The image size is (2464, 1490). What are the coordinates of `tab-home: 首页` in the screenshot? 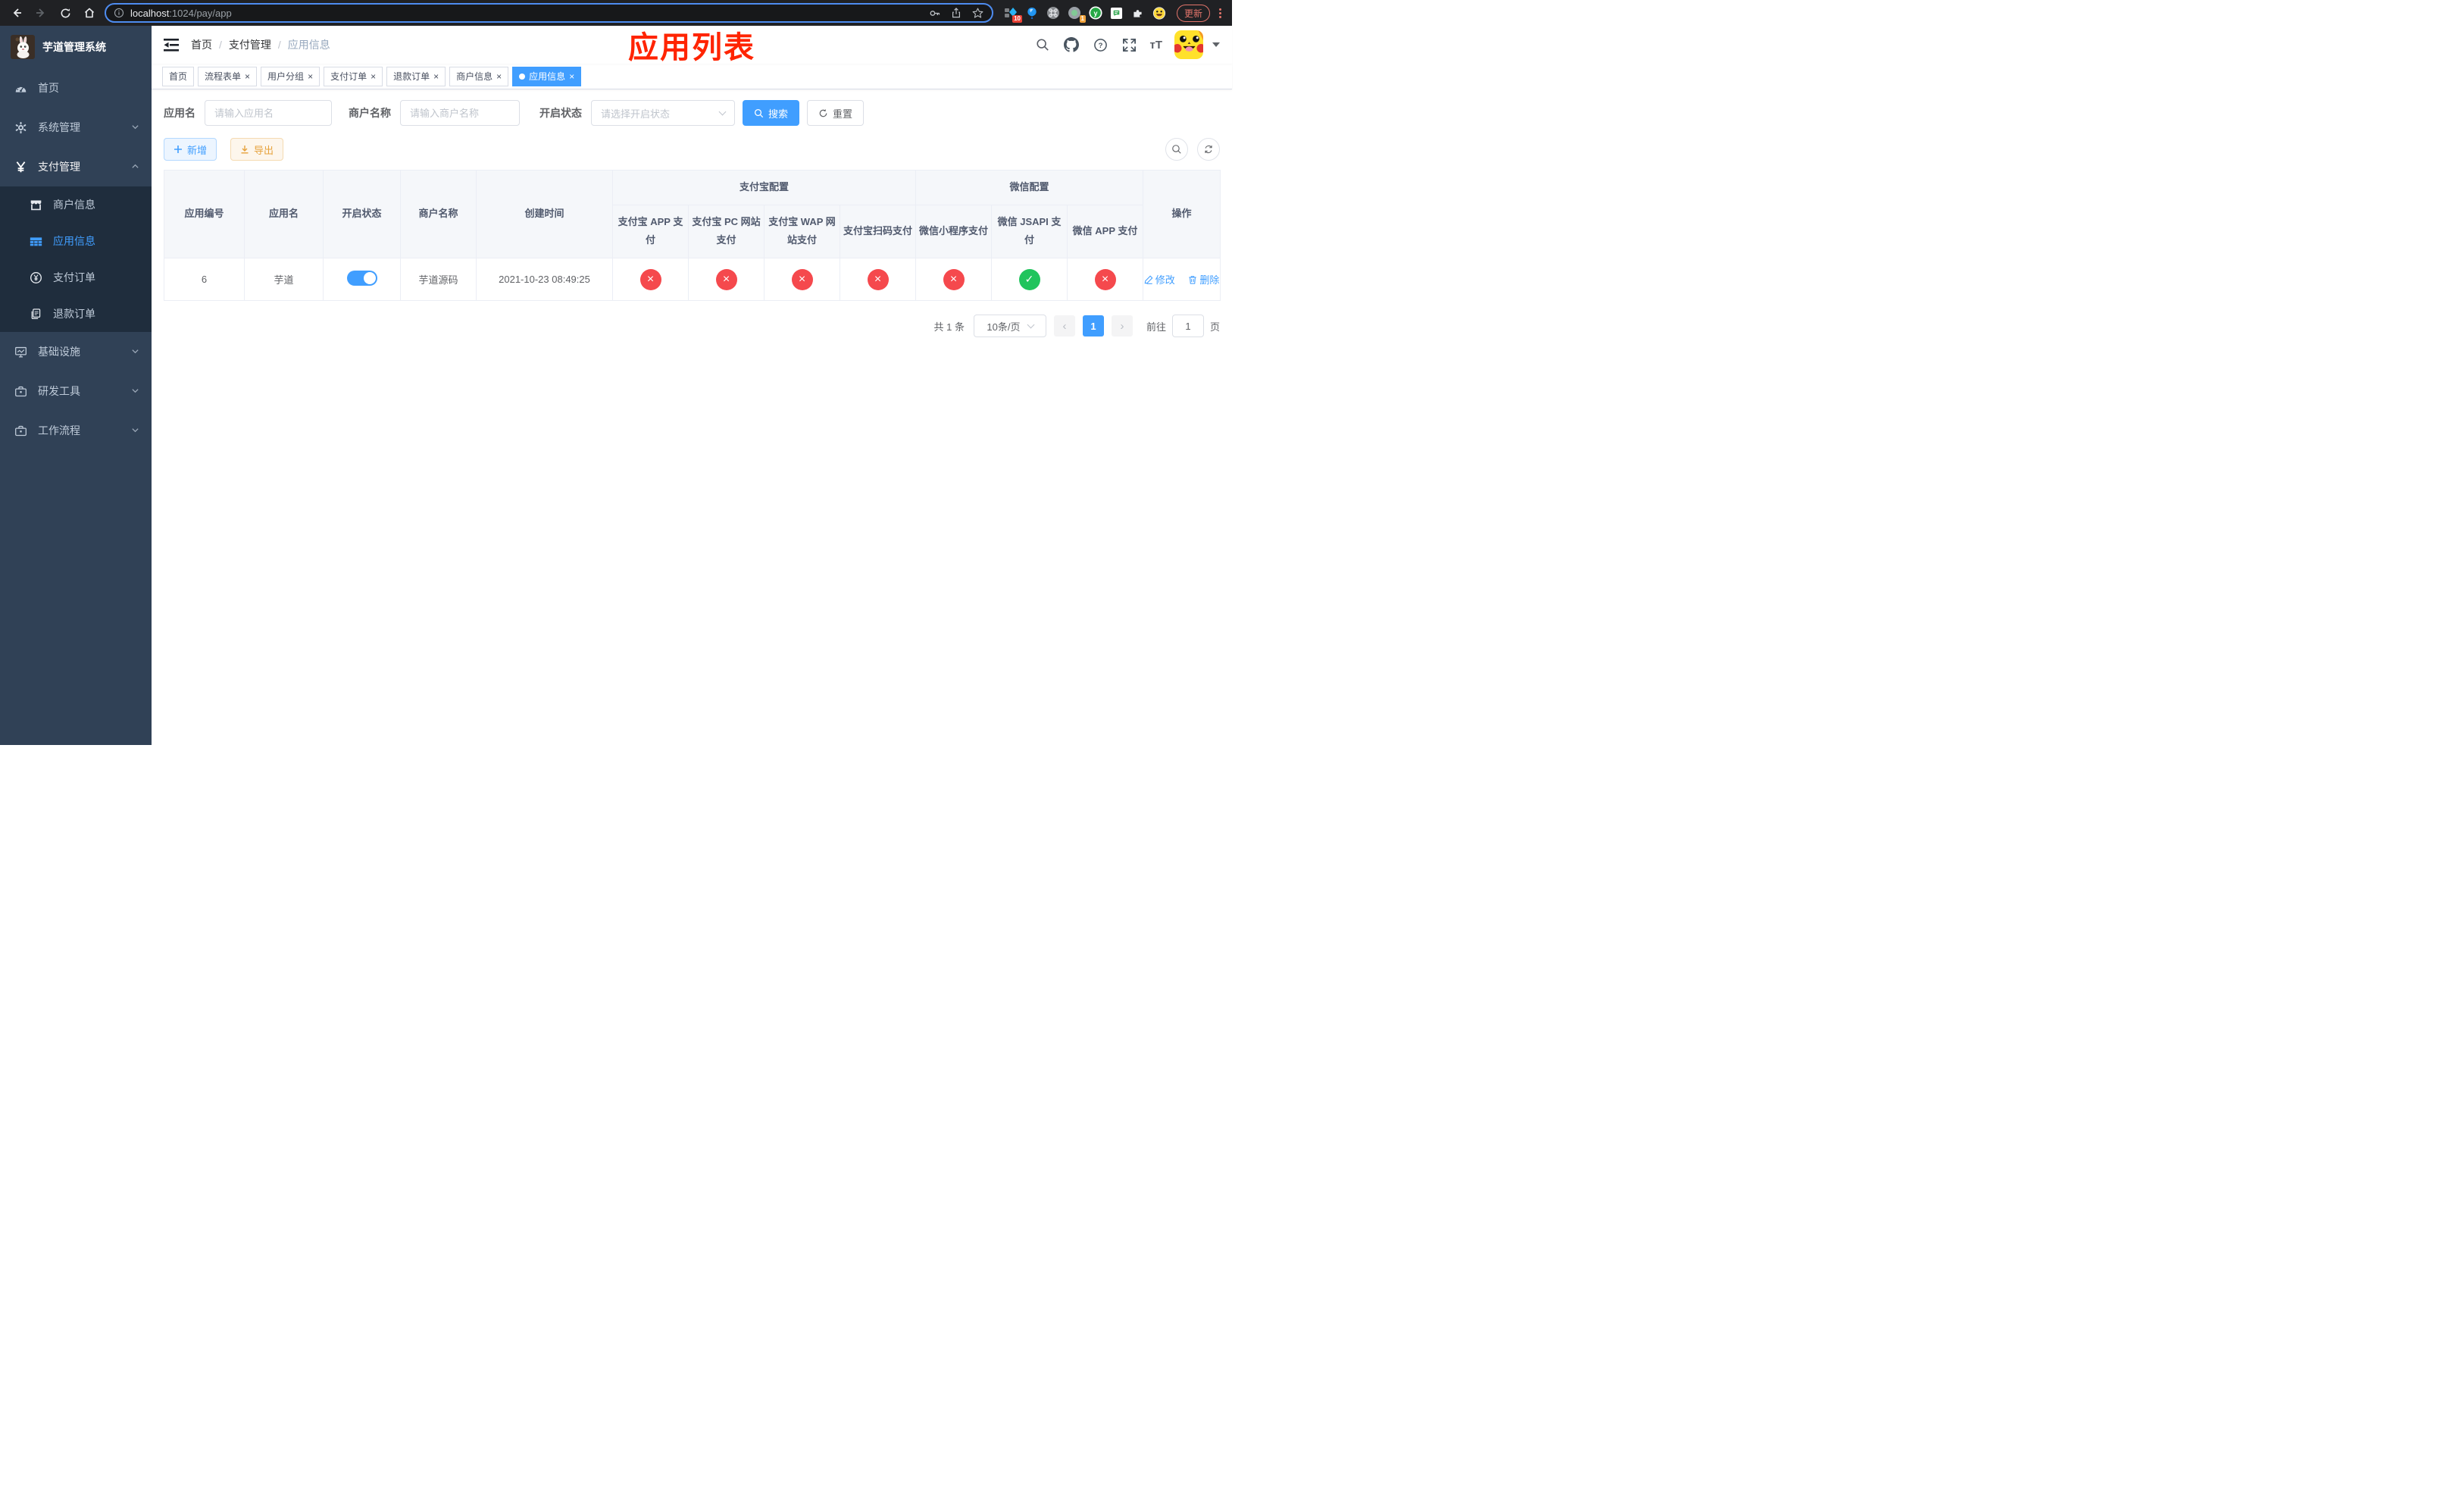 It's located at (178, 76).